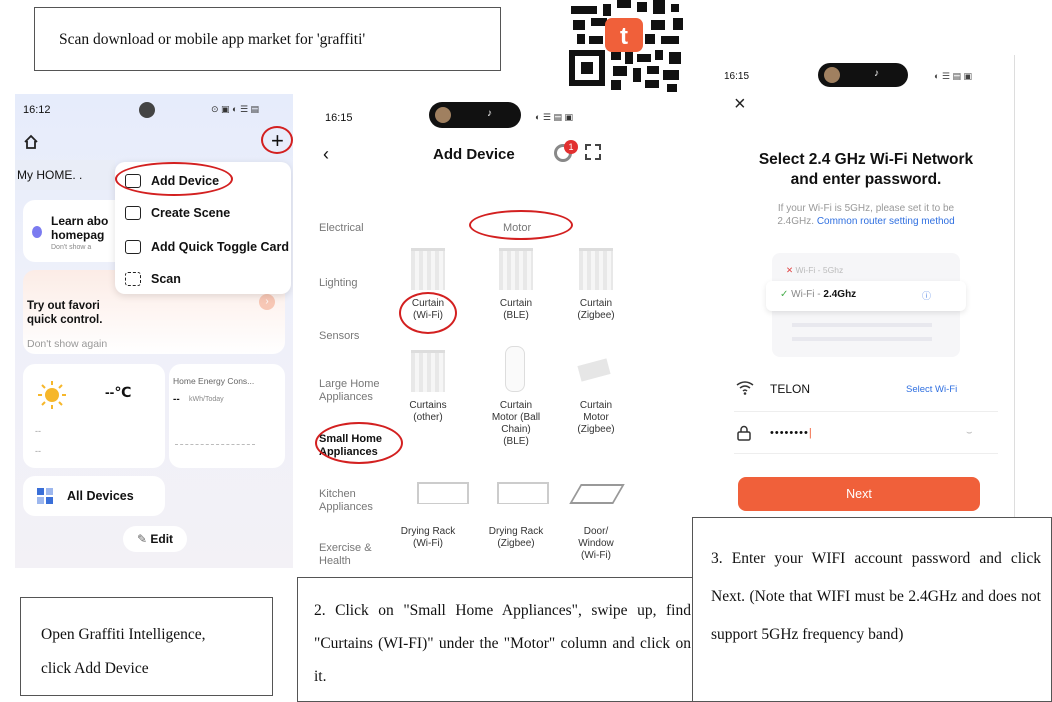  Describe the element at coordinates (428, 412) in the screenshot. I see `product-curtains-other: Curtains (other)` at that location.